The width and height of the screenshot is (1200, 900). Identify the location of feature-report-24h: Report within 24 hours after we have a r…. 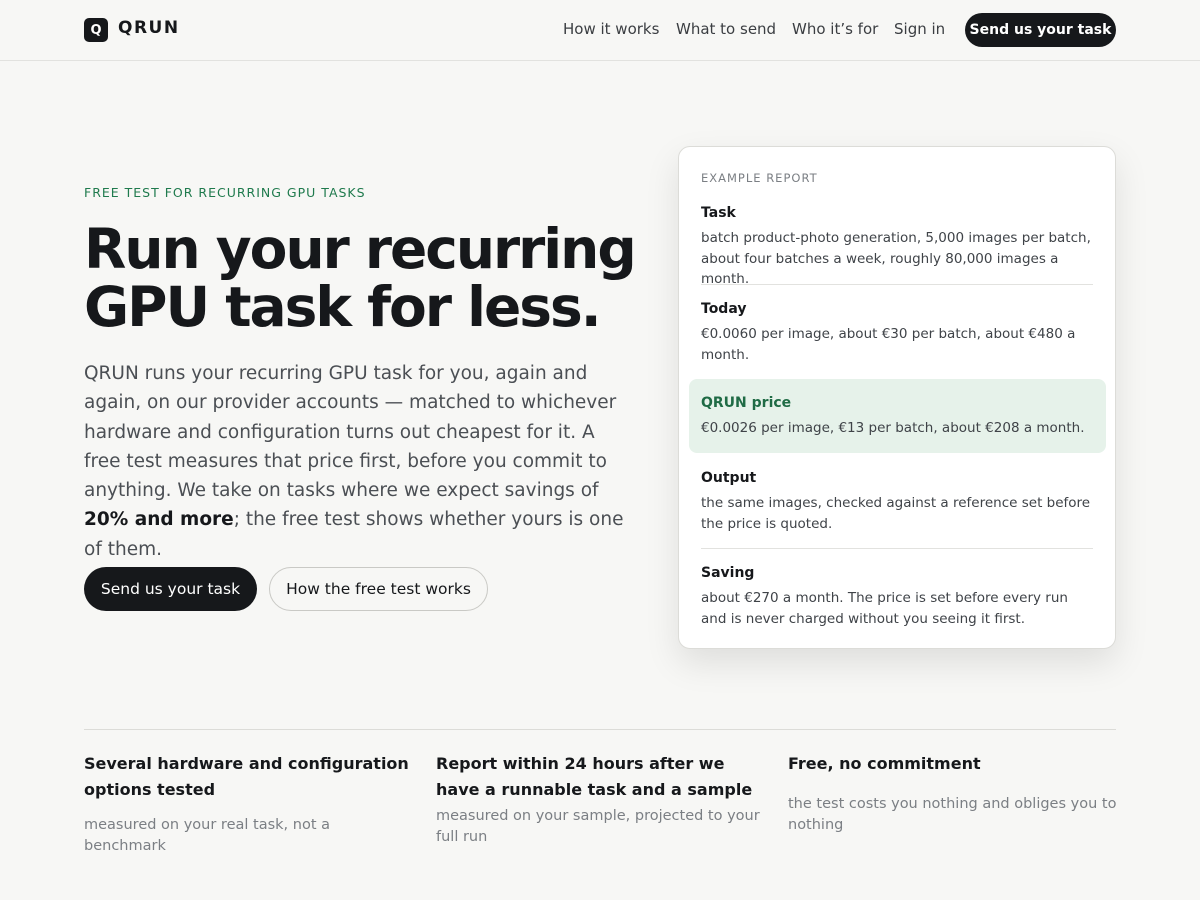
(601, 799).